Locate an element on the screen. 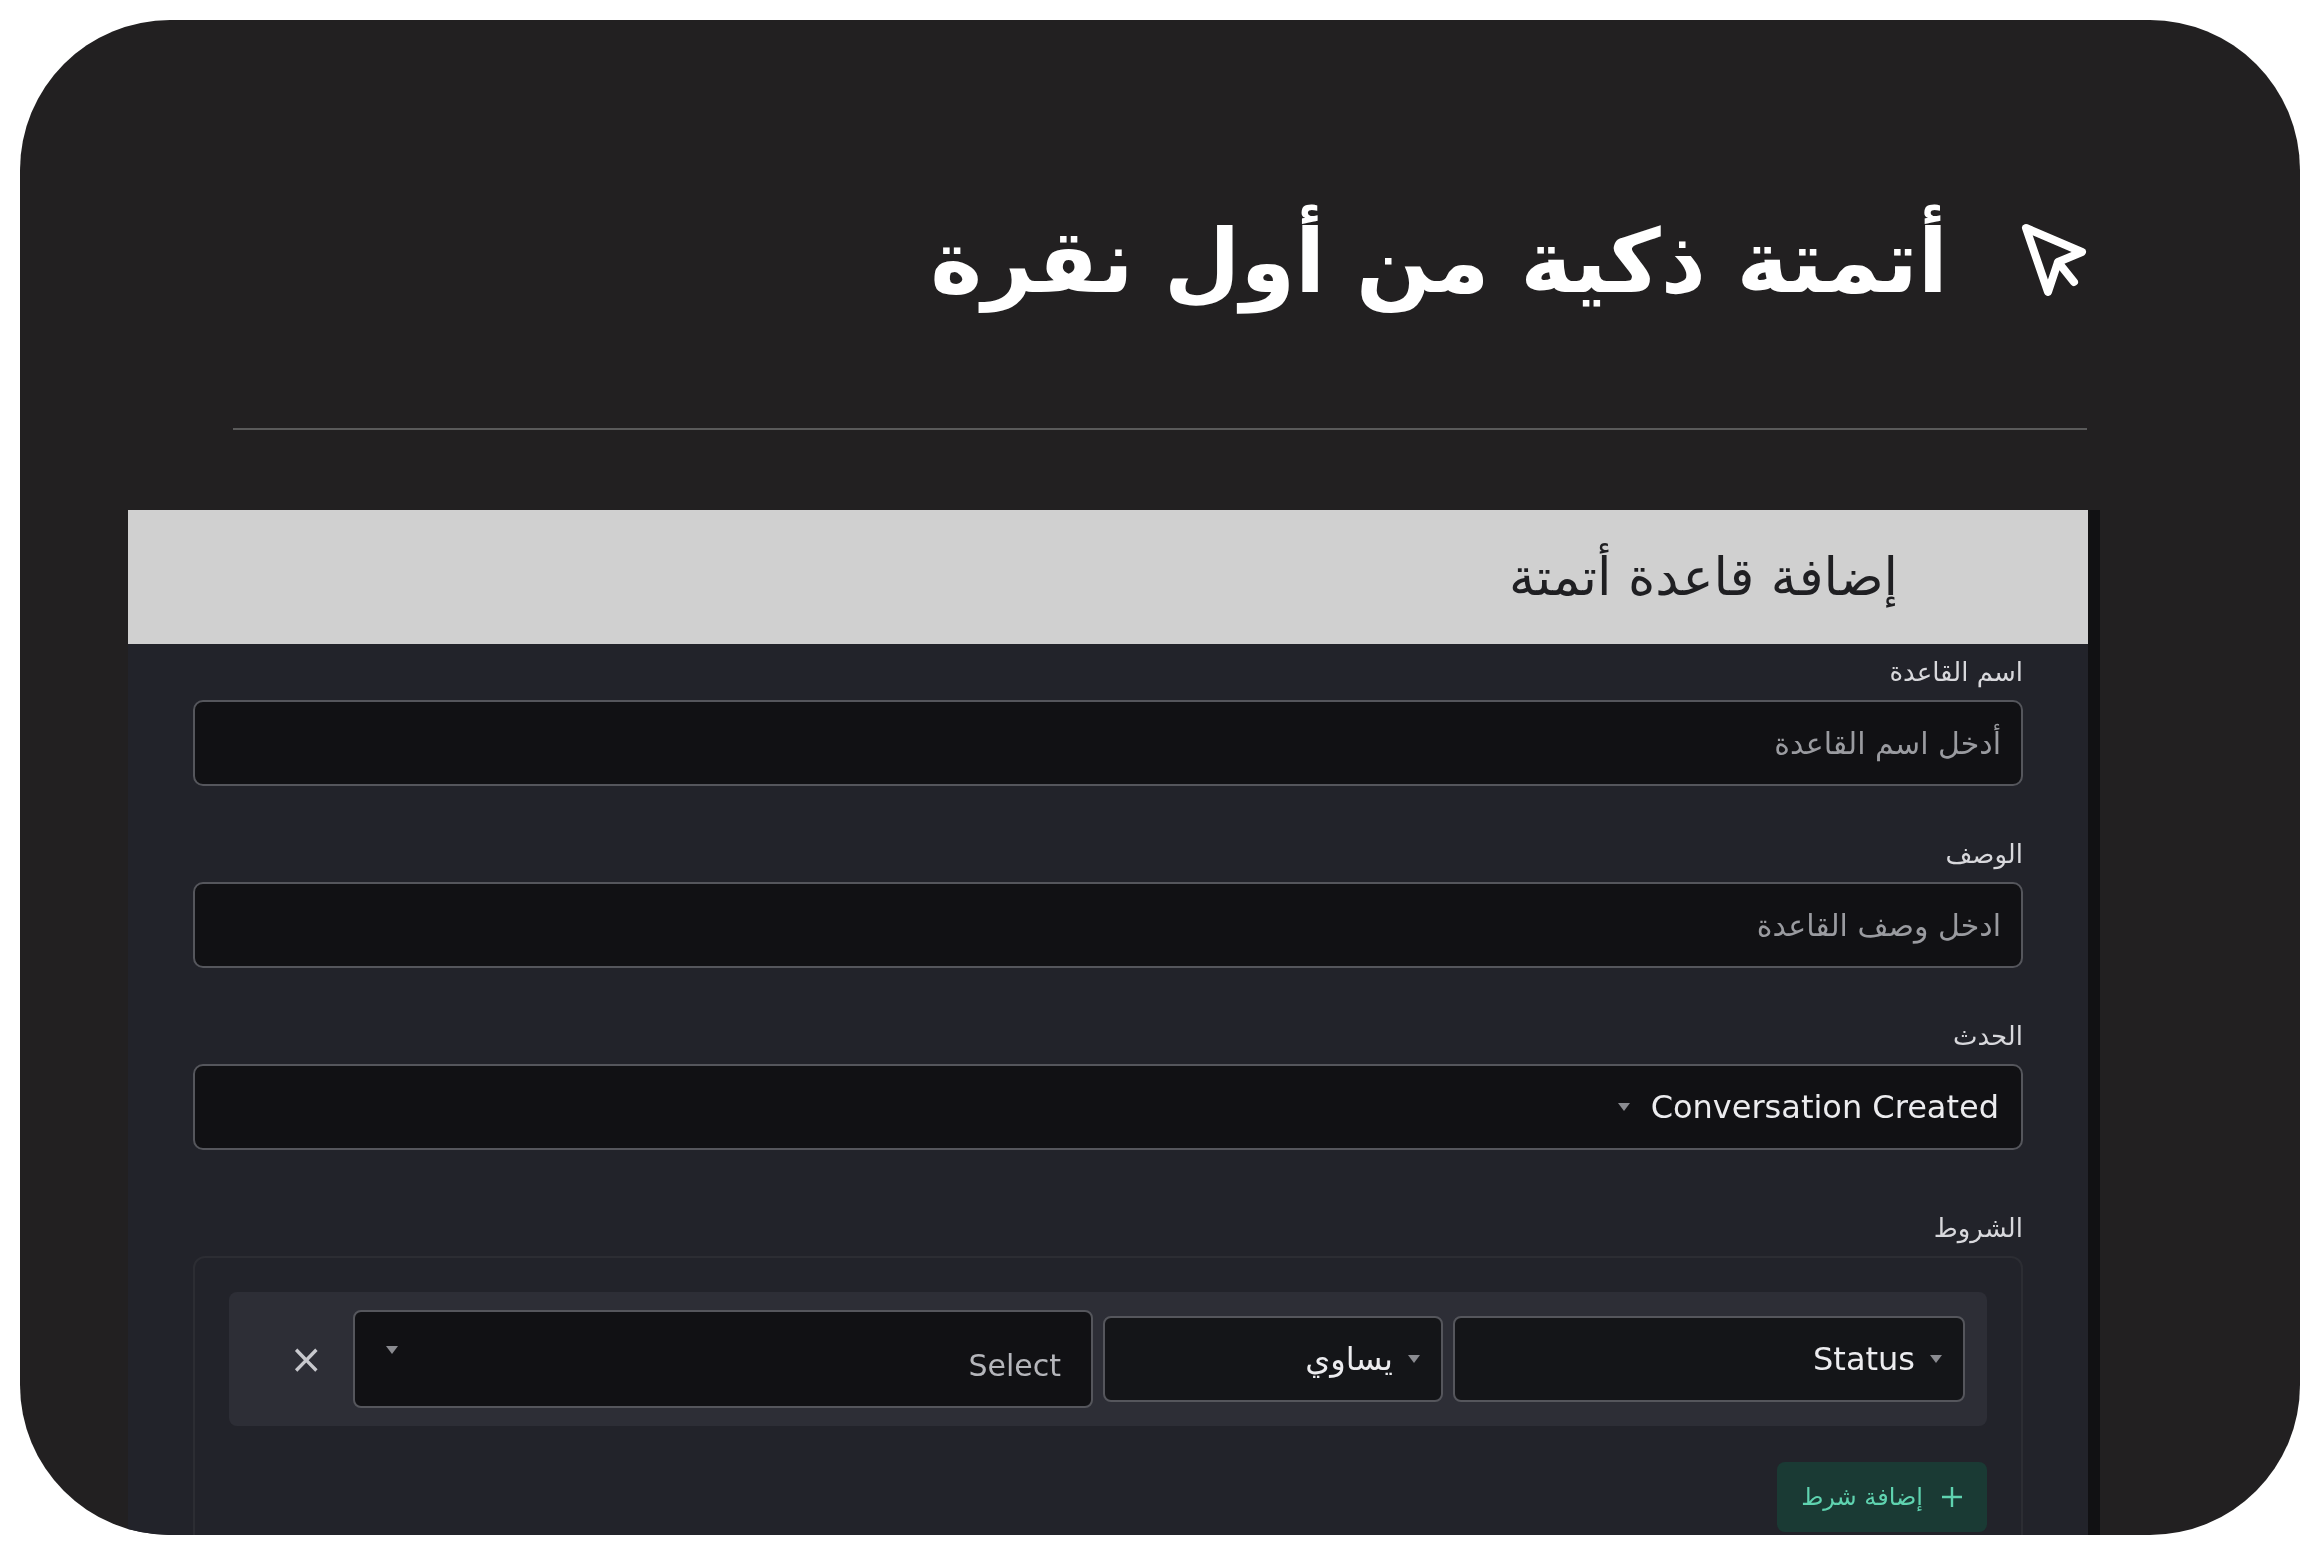 The width and height of the screenshot is (2317, 1553). headline: أتمتة ذكية من أول نقرة is located at coordinates (1439, 262).